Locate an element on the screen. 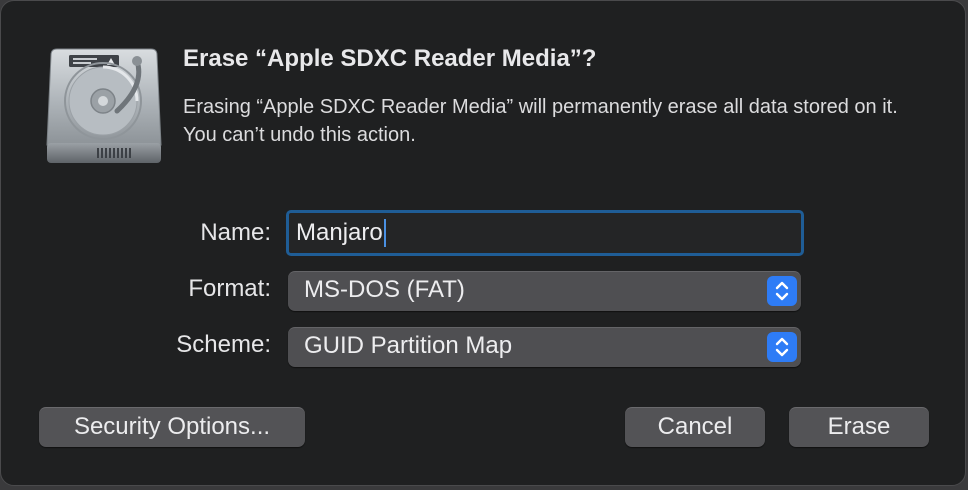 This screenshot has height=490, width=968. scheme-popup-value: GUID Partition Map is located at coordinates (408, 345).